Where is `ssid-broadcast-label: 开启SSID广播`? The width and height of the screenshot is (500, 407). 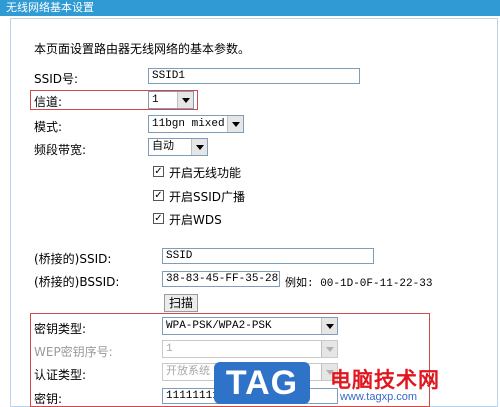
ssid-broadcast-label: 开启SSID广播 is located at coordinates (207, 197).